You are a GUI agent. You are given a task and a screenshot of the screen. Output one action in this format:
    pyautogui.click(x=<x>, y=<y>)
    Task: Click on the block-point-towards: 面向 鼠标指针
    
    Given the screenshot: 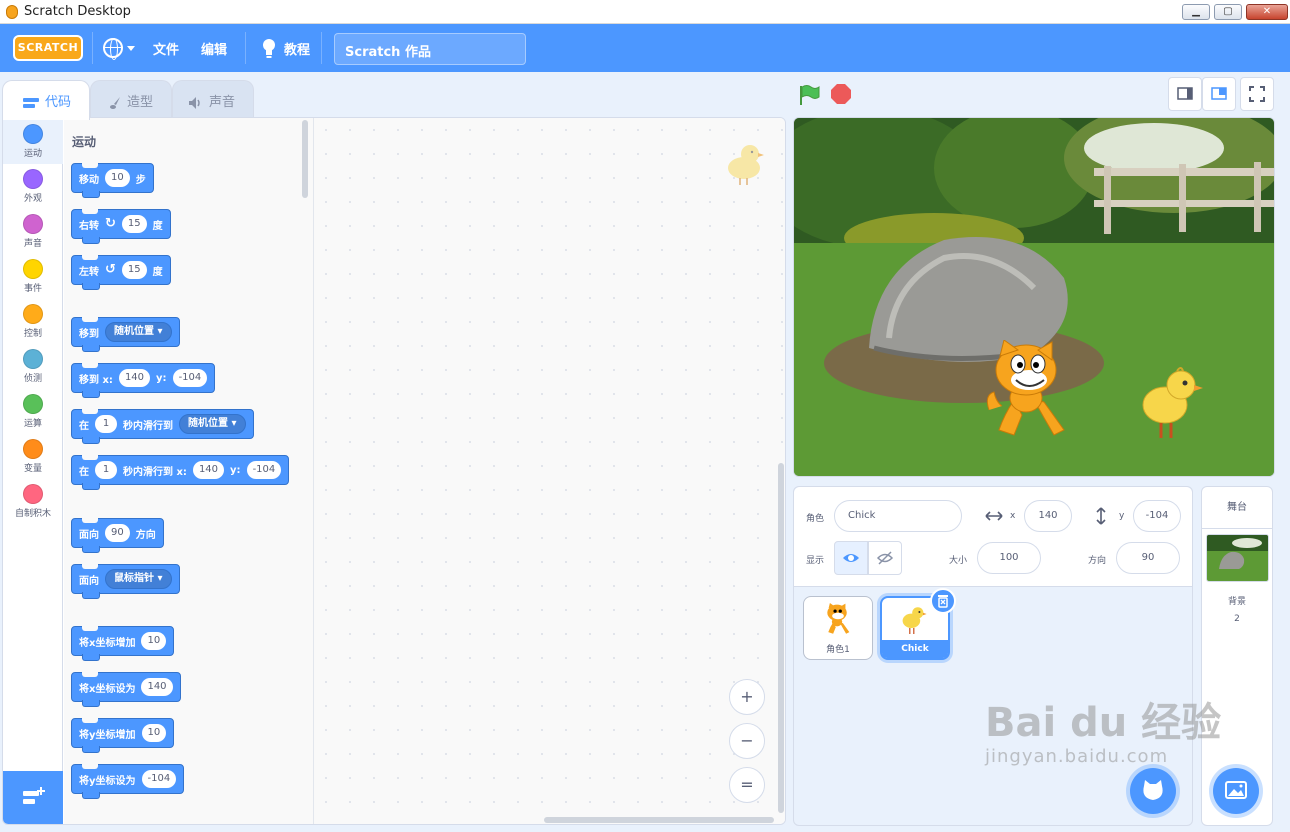 What is the action you would take?
    pyautogui.click(x=125, y=581)
    